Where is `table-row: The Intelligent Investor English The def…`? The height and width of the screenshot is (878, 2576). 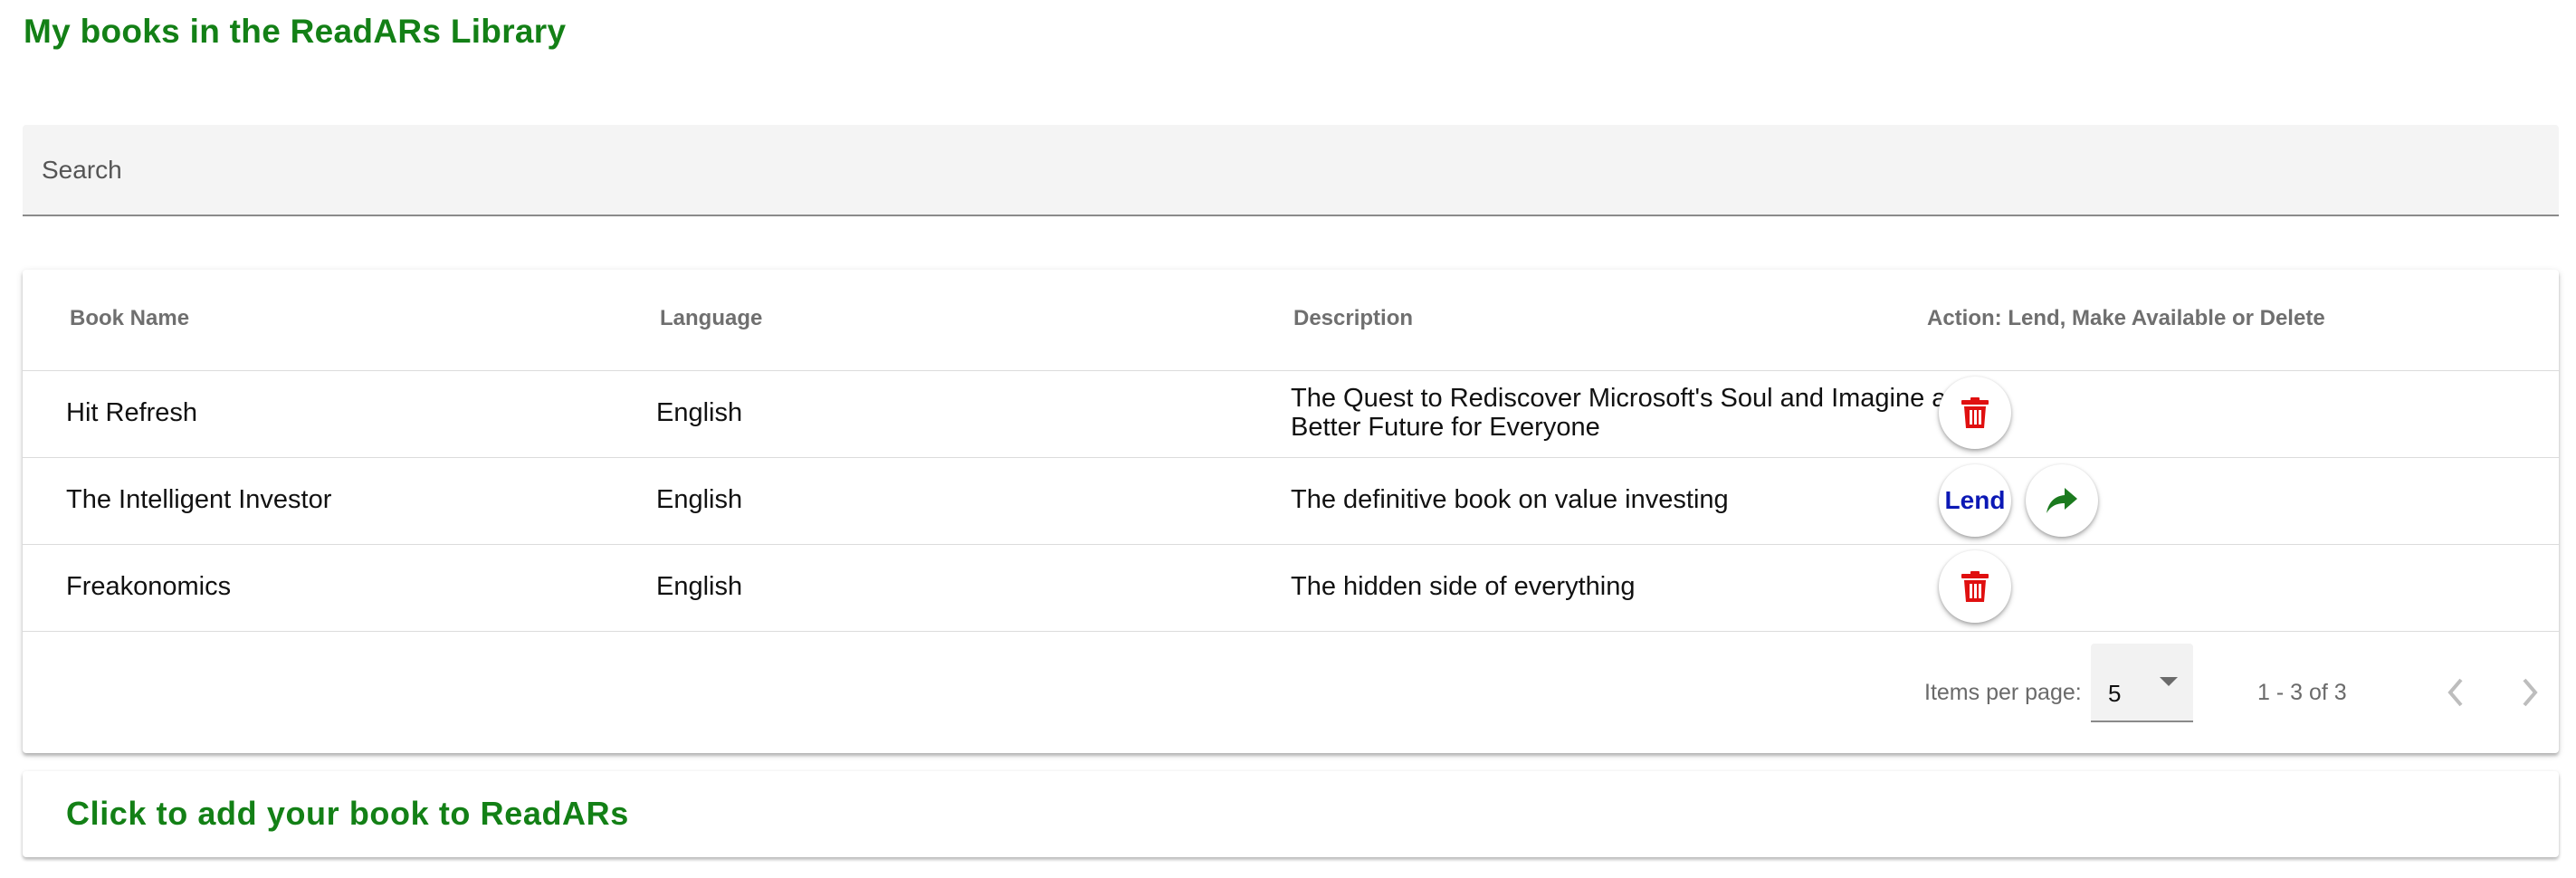 table-row: The Intelligent Investor English The def… is located at coordinates (1291, 501).